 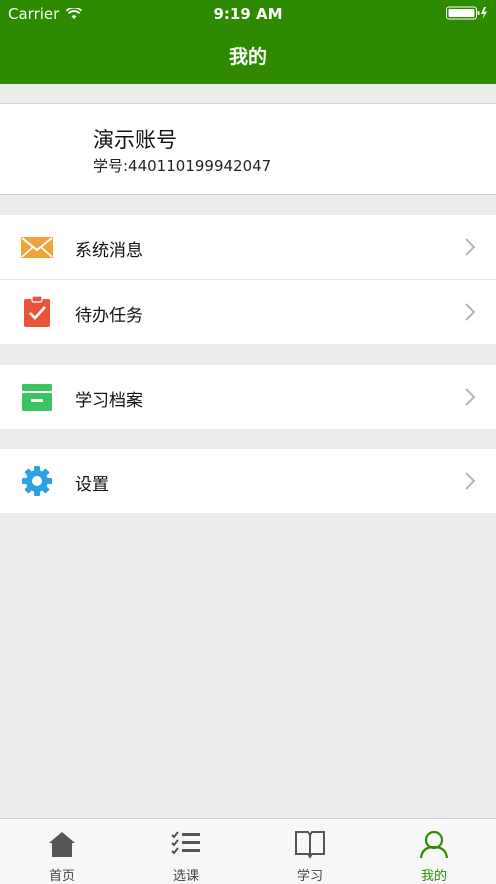 I want to click on person-icon, so click(x=434, y=844).